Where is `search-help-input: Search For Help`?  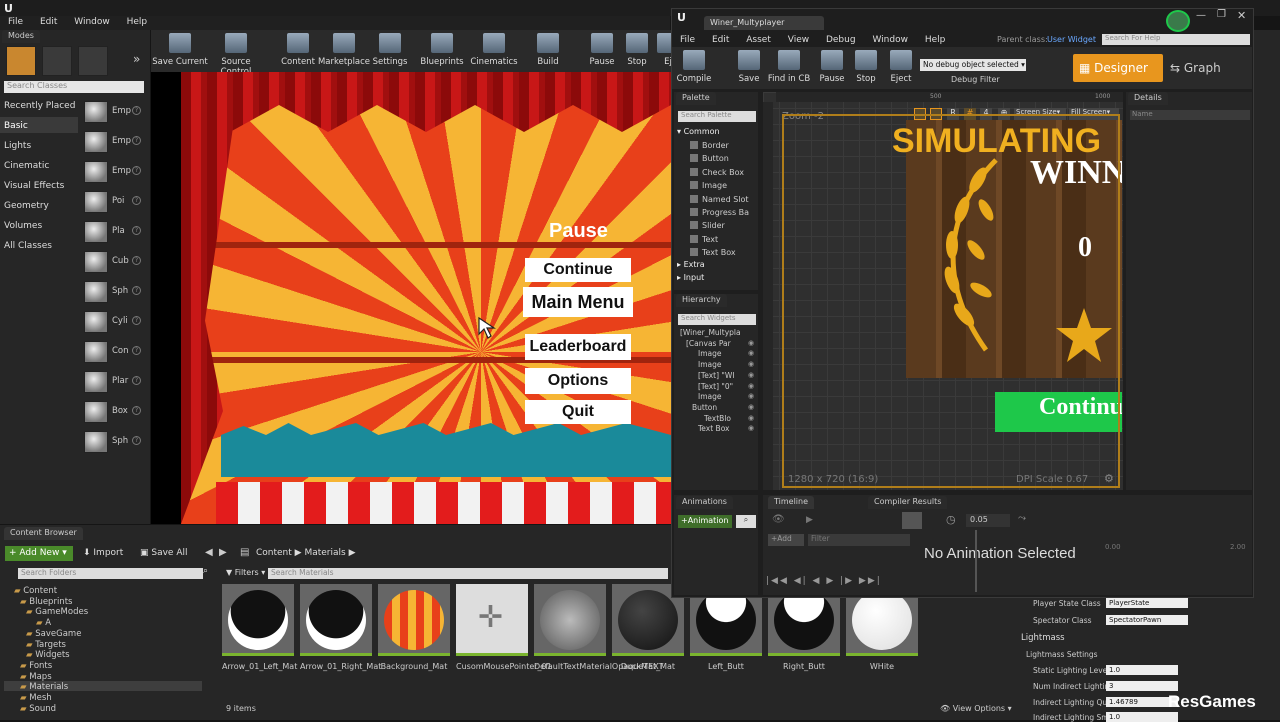
search-help-input: Search For Help is located at coordinates (1176, 39).